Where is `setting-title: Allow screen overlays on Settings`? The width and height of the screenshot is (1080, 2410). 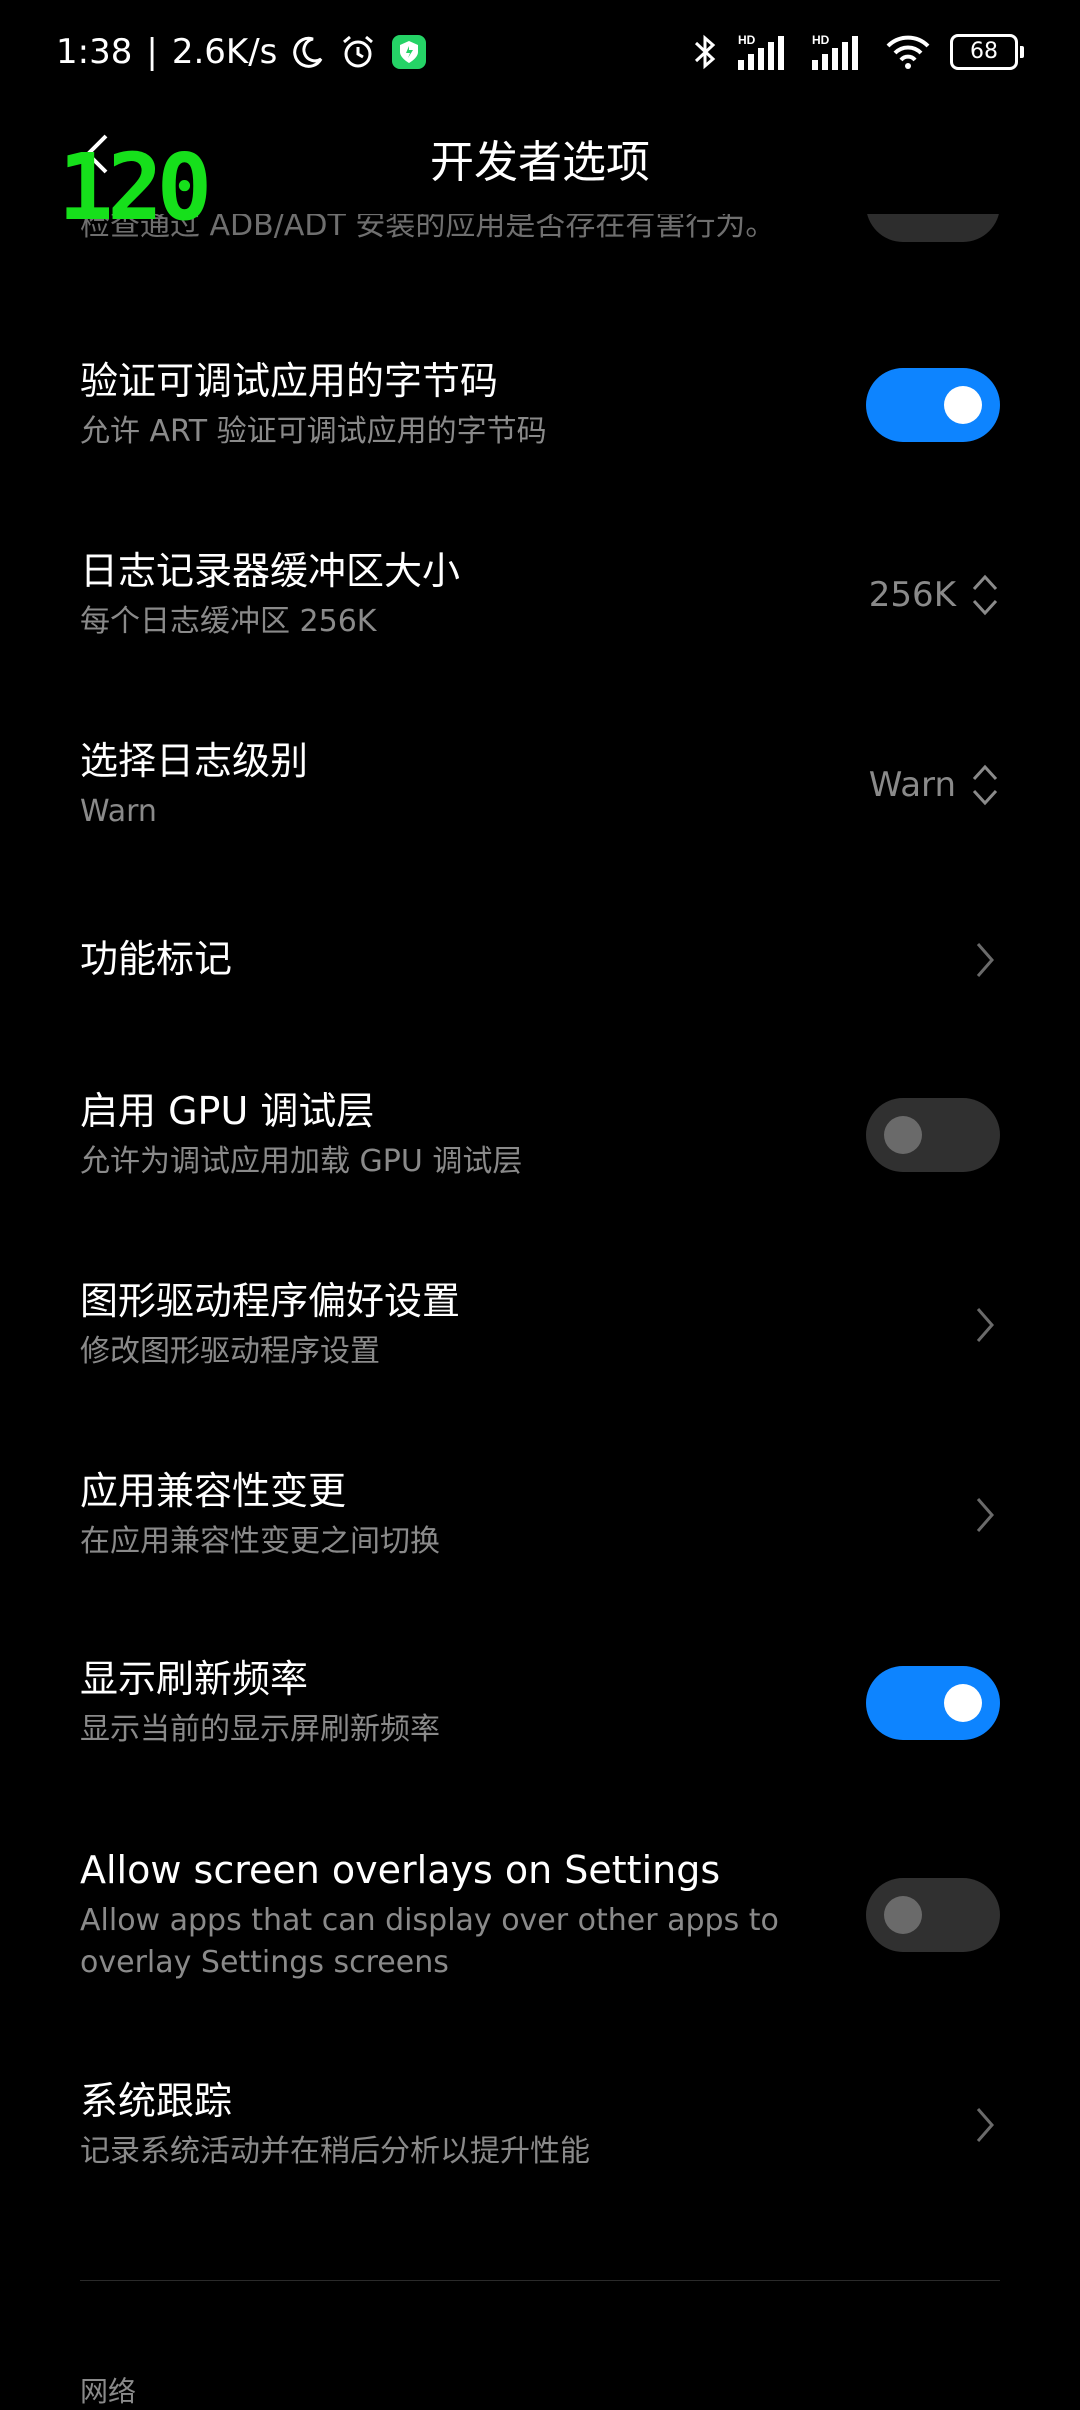 setting-title: Allow screen overlays on Settings is located at coordinates (400, 1870).